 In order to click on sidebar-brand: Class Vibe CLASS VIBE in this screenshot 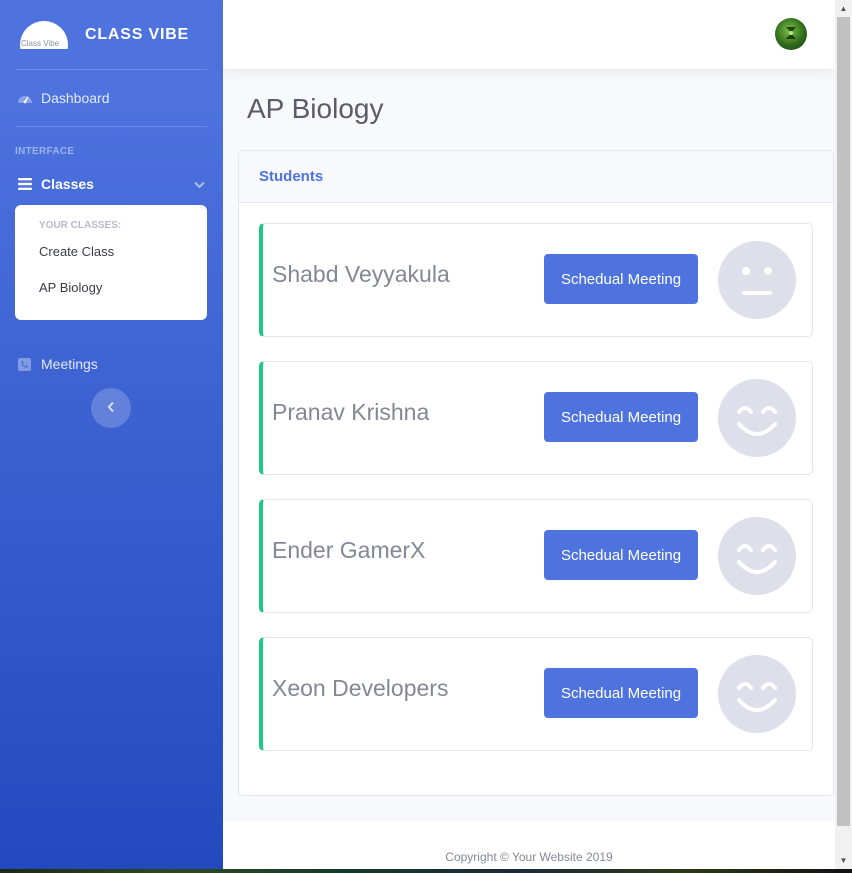, I will do `click(111, 34)`.